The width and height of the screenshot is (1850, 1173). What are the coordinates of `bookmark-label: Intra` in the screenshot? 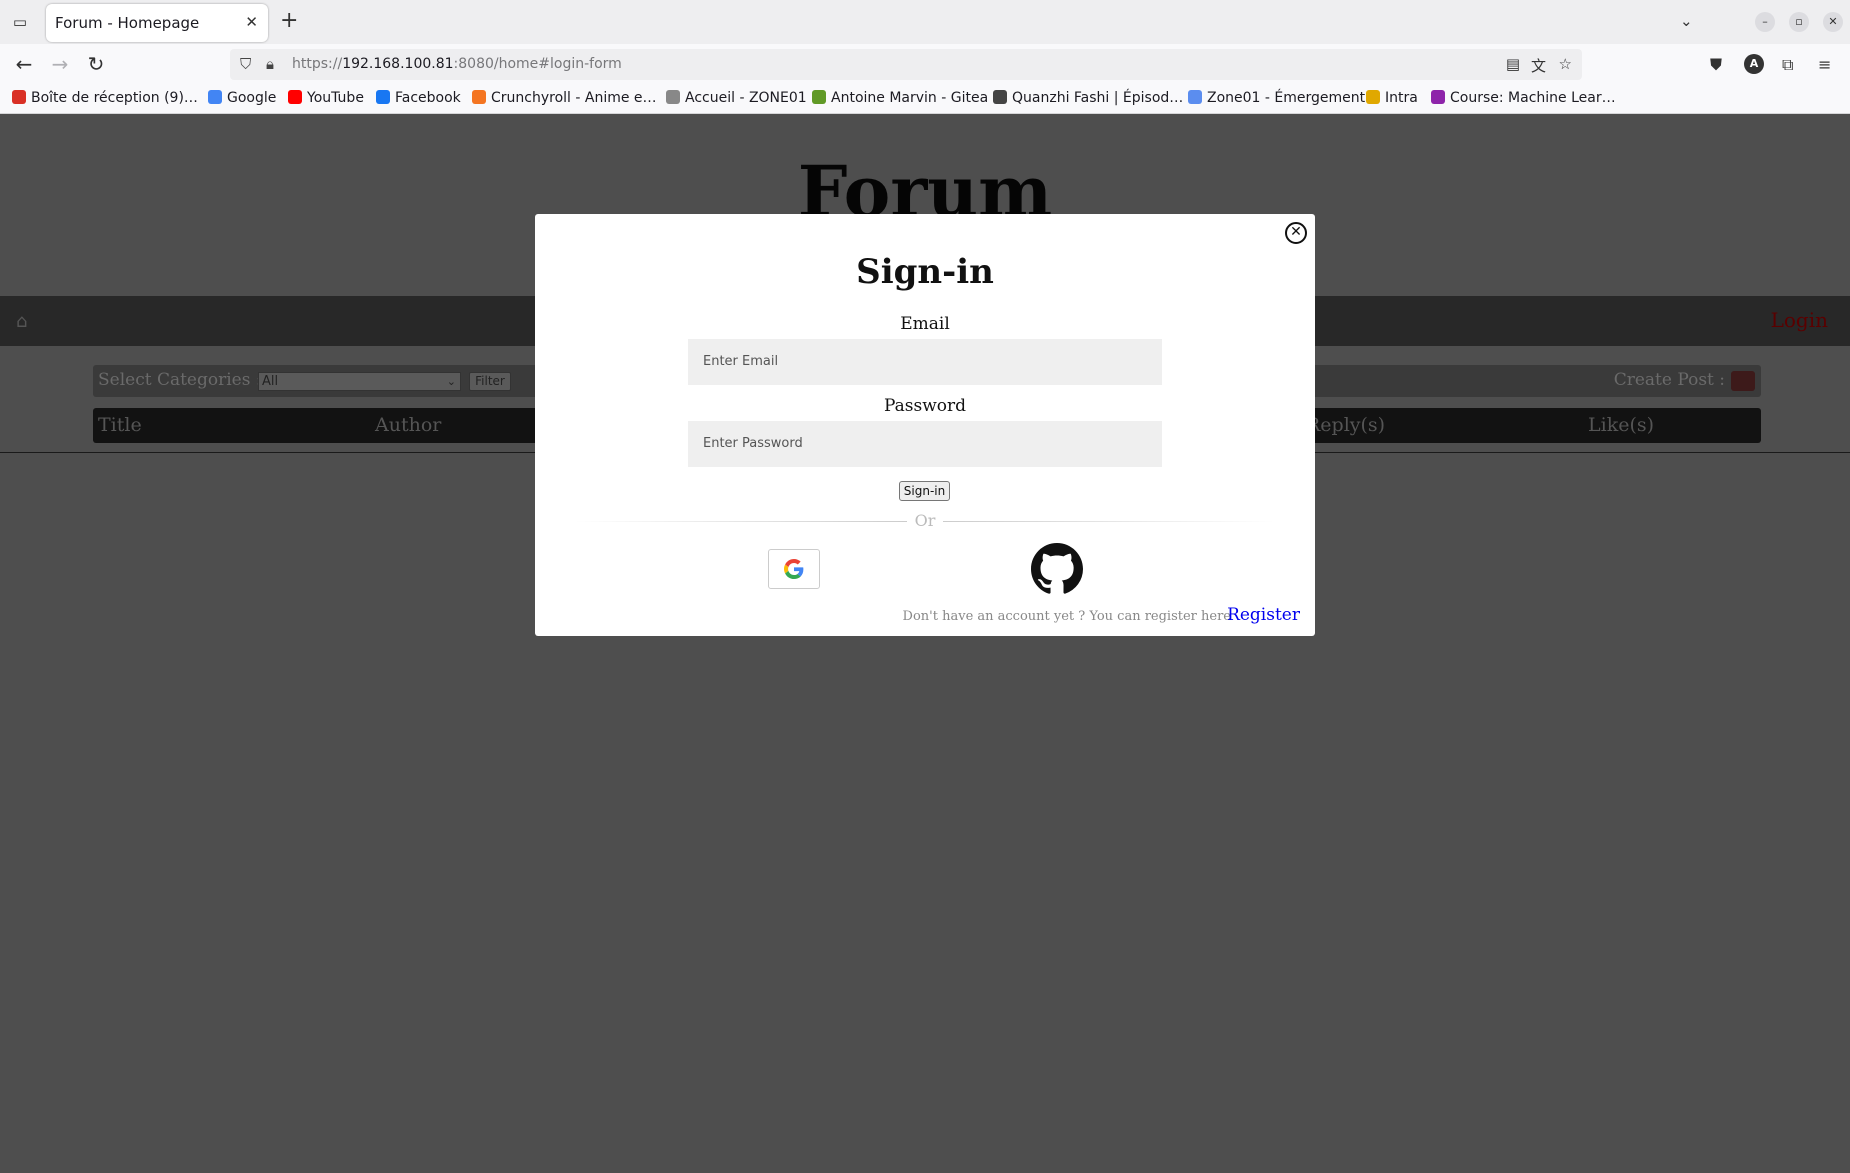 It's located at (1401, 98).